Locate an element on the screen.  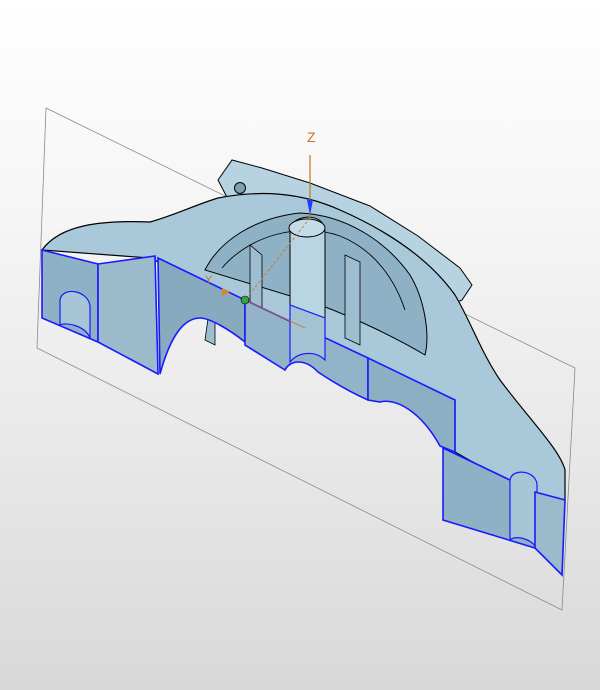
y-axis-label: Y is located at coordinates (209, 280).